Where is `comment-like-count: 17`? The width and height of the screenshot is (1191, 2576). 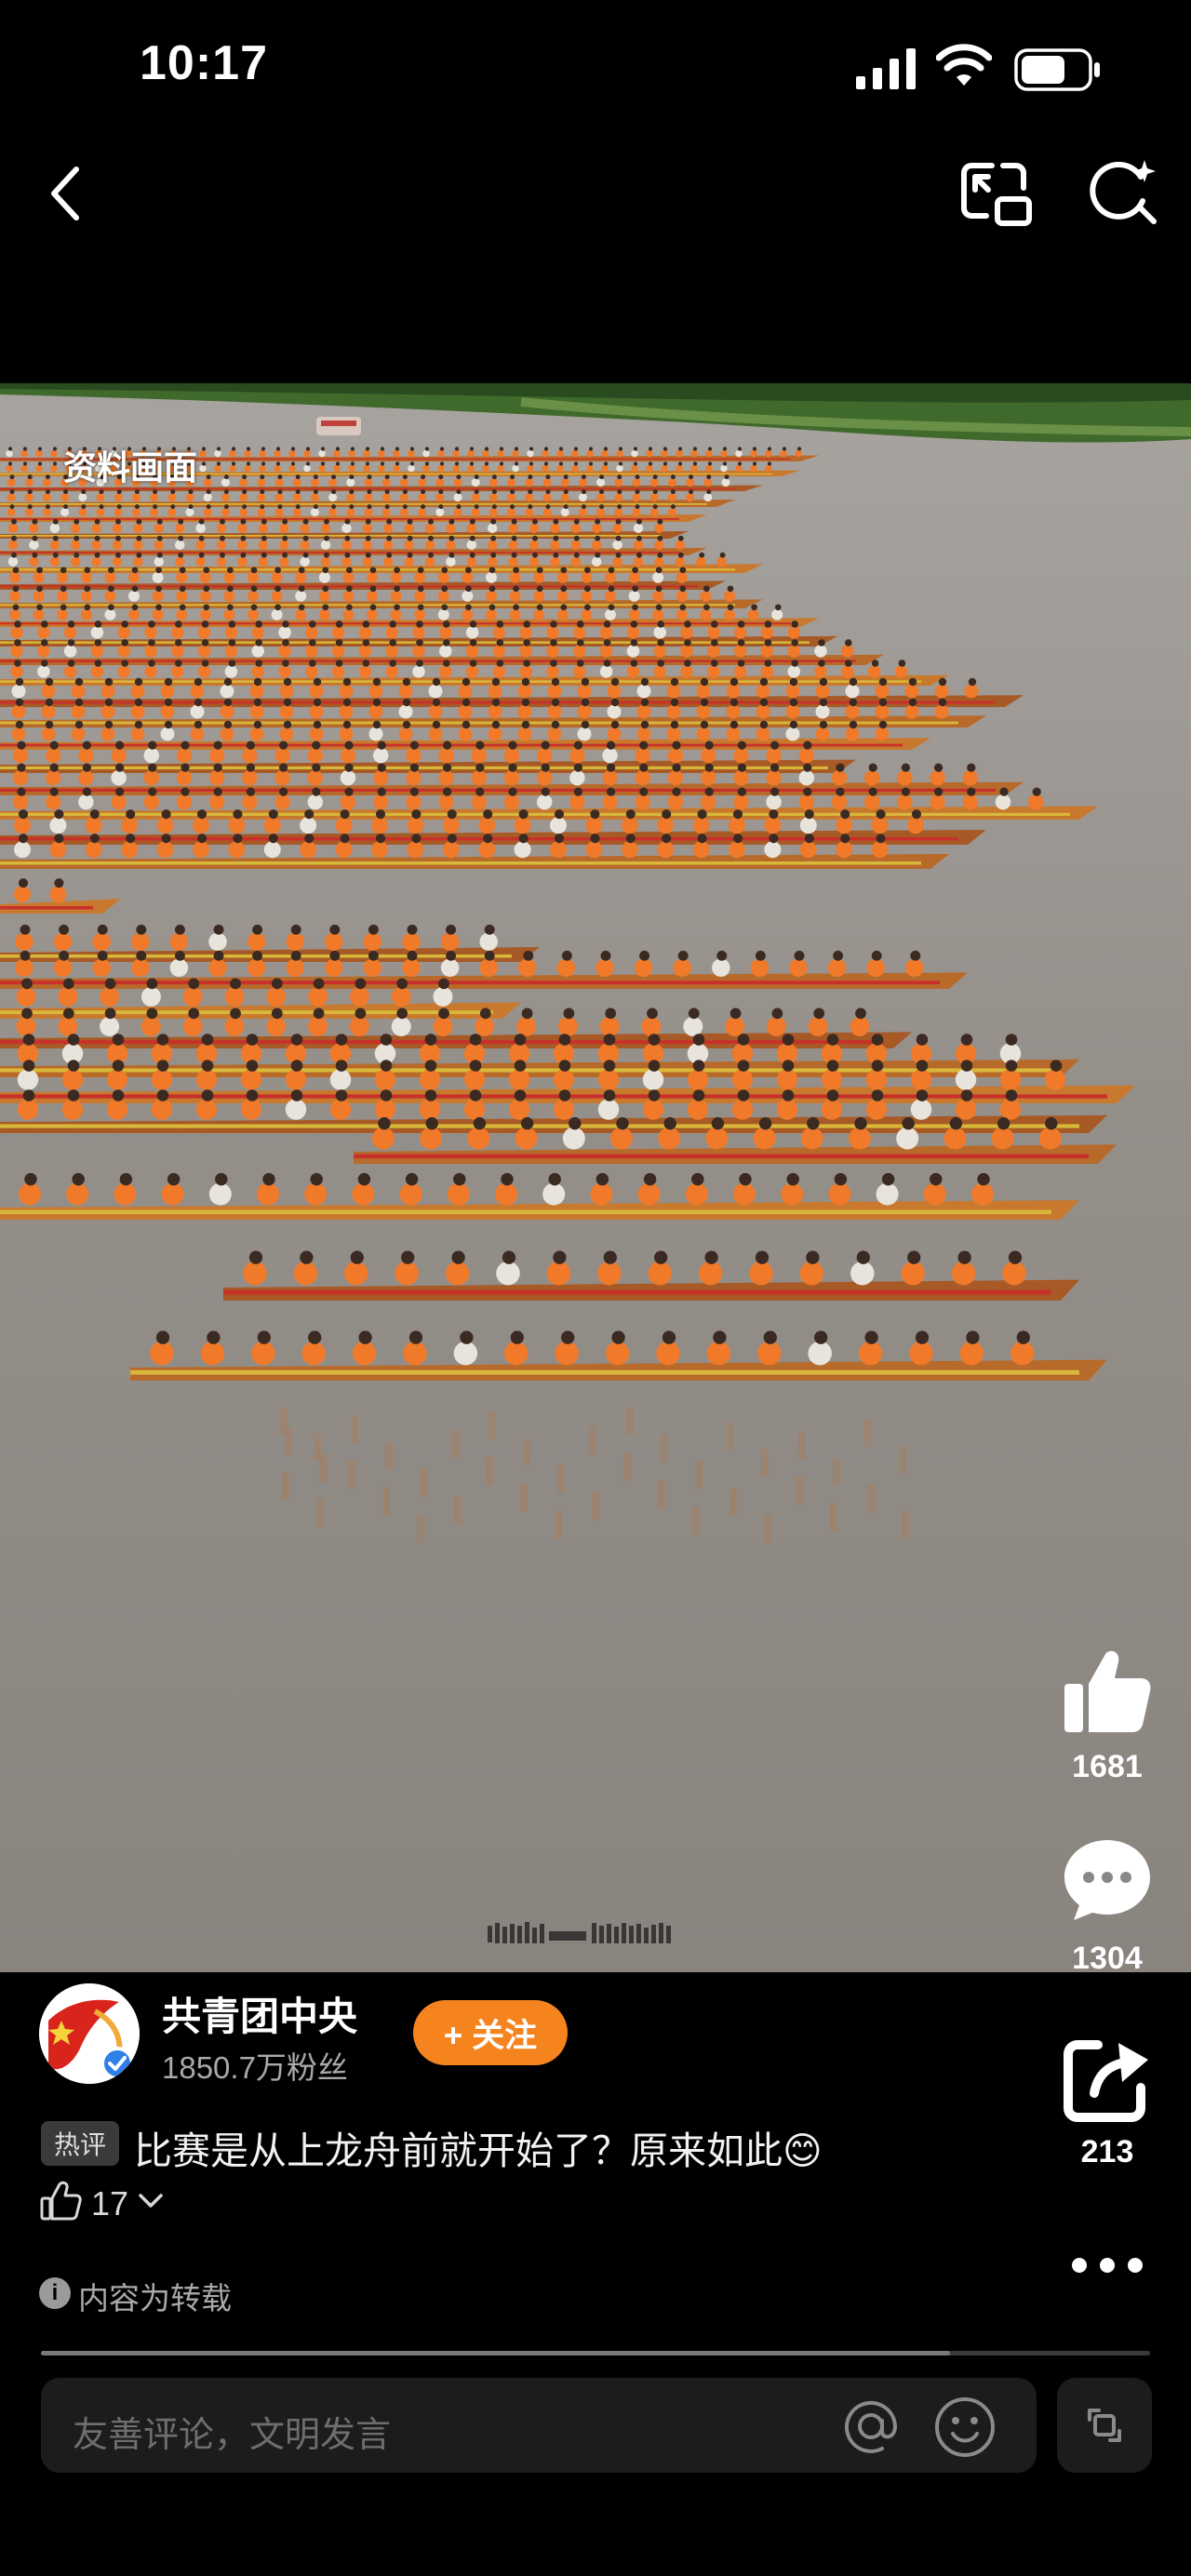
comment-like-count: 17 is located at coordinates (110, 2203).